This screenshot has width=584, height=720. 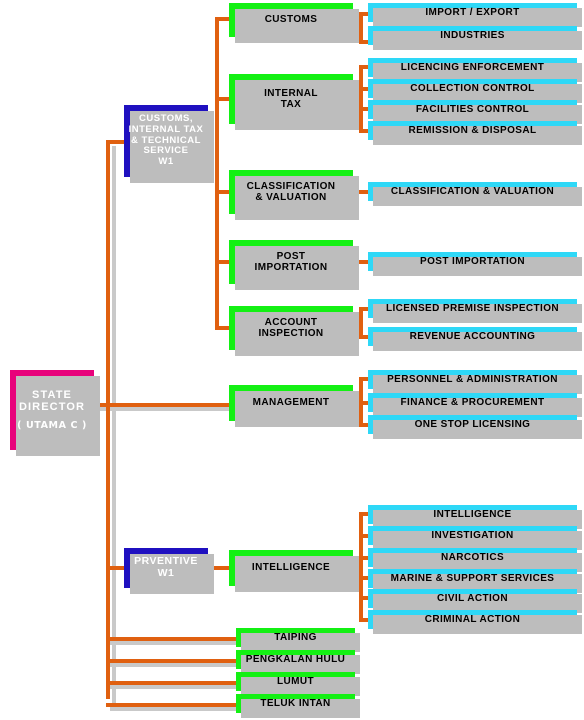 What do you see at coordinates (291, 322) in the screenshot?
I see `unit-account-inspection-line-0: ACCOUNT` at bounding box center [291, 322].